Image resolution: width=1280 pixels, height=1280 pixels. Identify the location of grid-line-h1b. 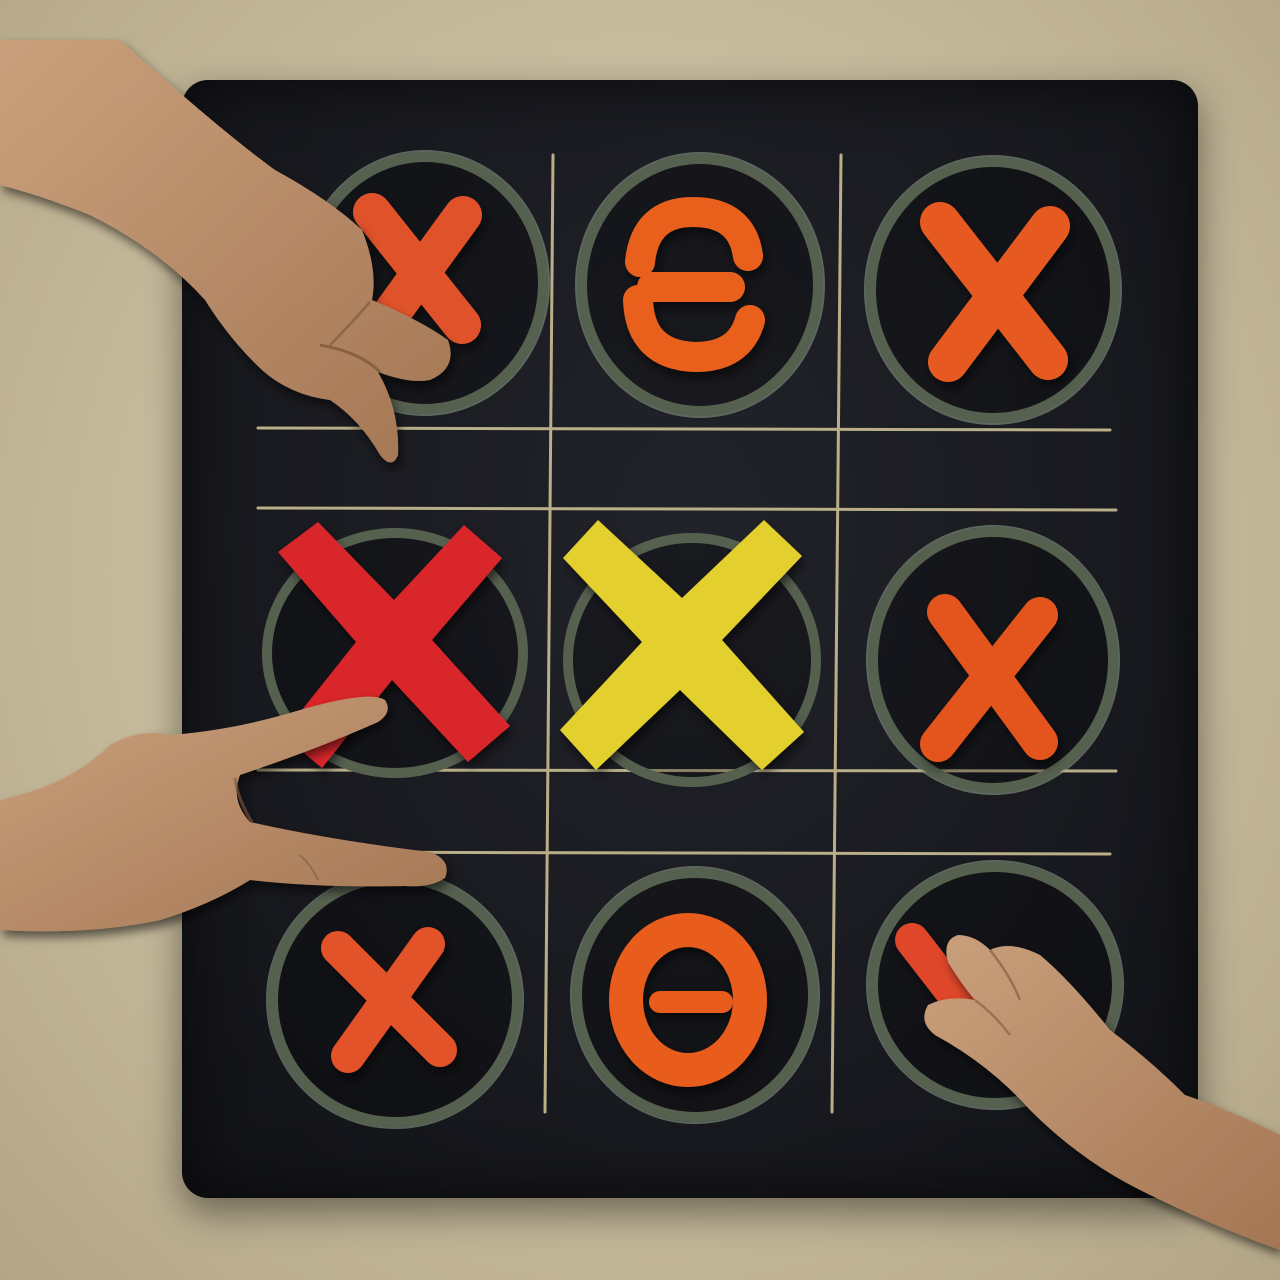
(687, 509).